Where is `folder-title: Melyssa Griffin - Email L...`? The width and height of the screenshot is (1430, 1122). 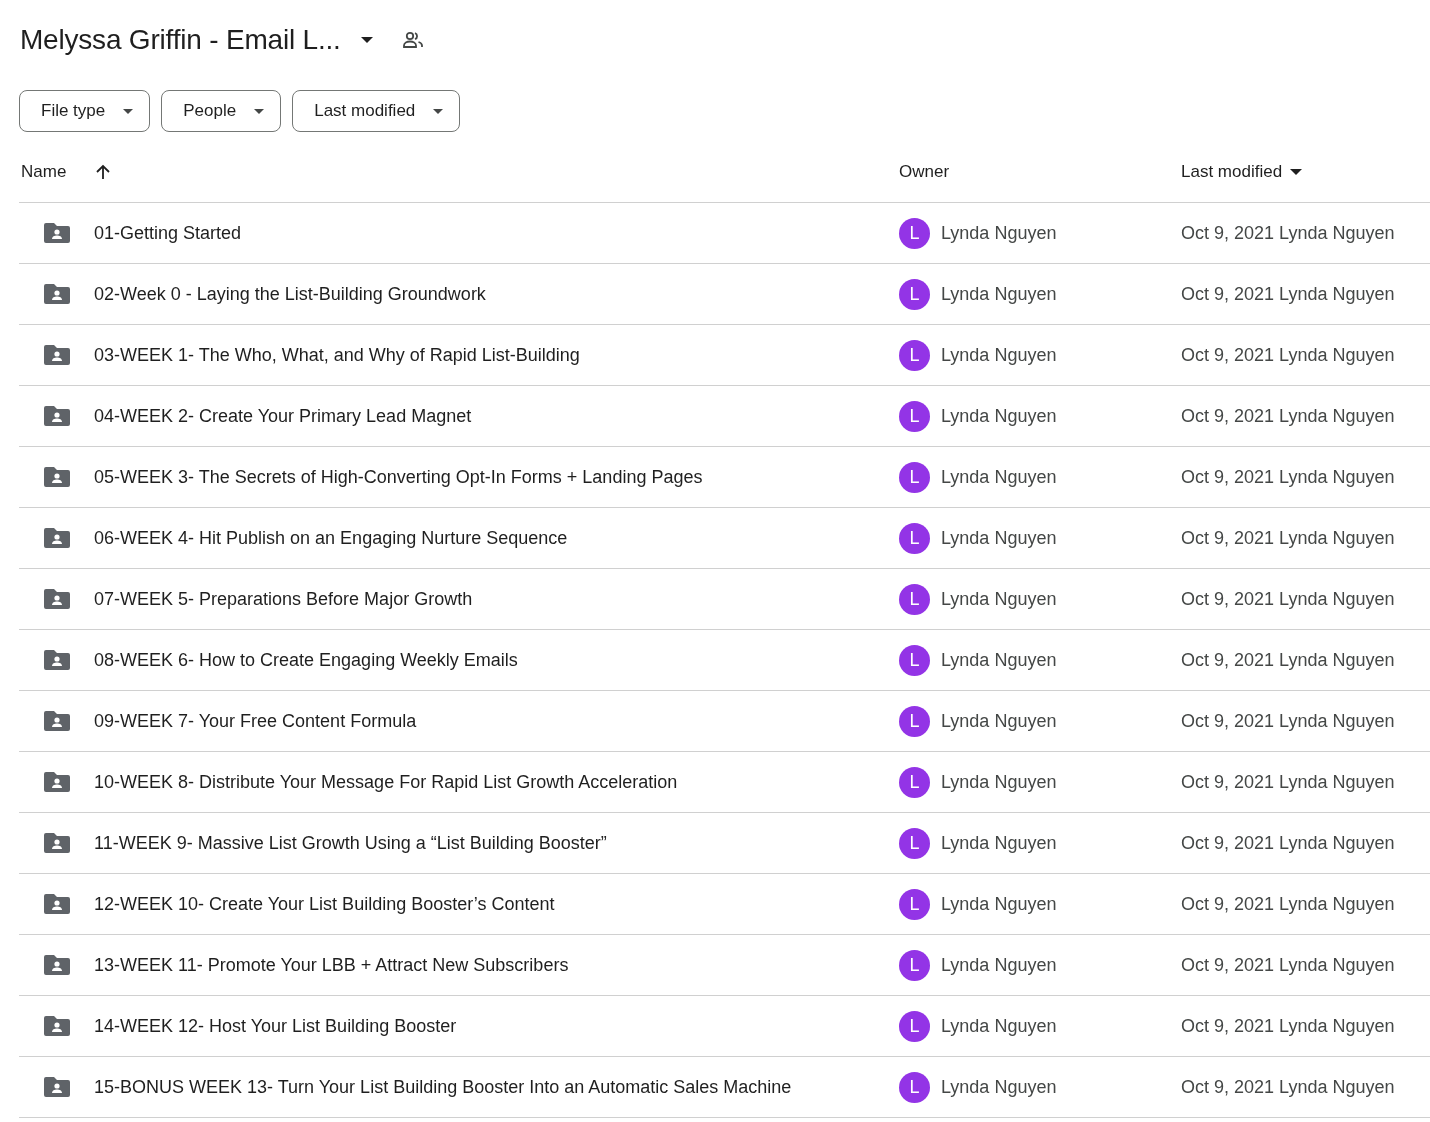 folder-title: Melyssa Griffin - Email L... is located at coordinates (180, 40).